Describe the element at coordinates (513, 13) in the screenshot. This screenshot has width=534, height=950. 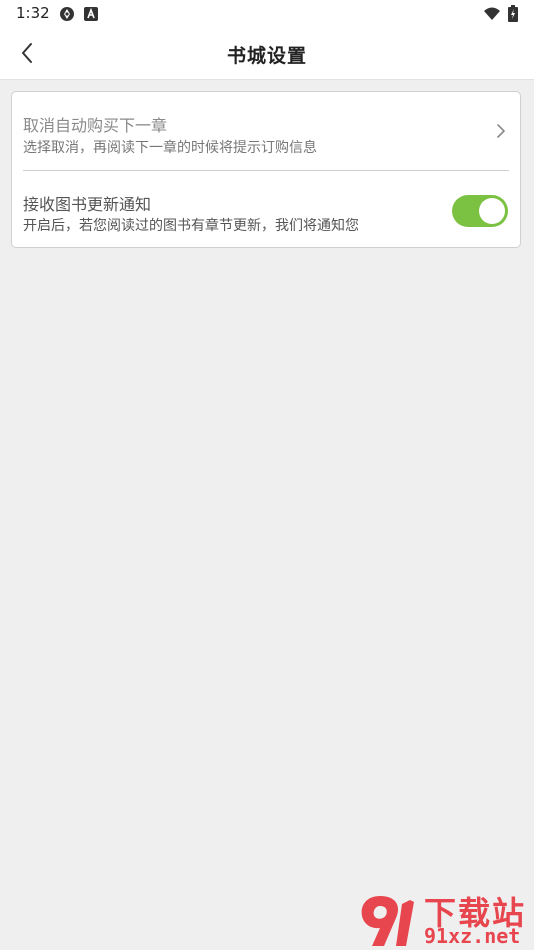
I see `battery-charging-icon` at that location.